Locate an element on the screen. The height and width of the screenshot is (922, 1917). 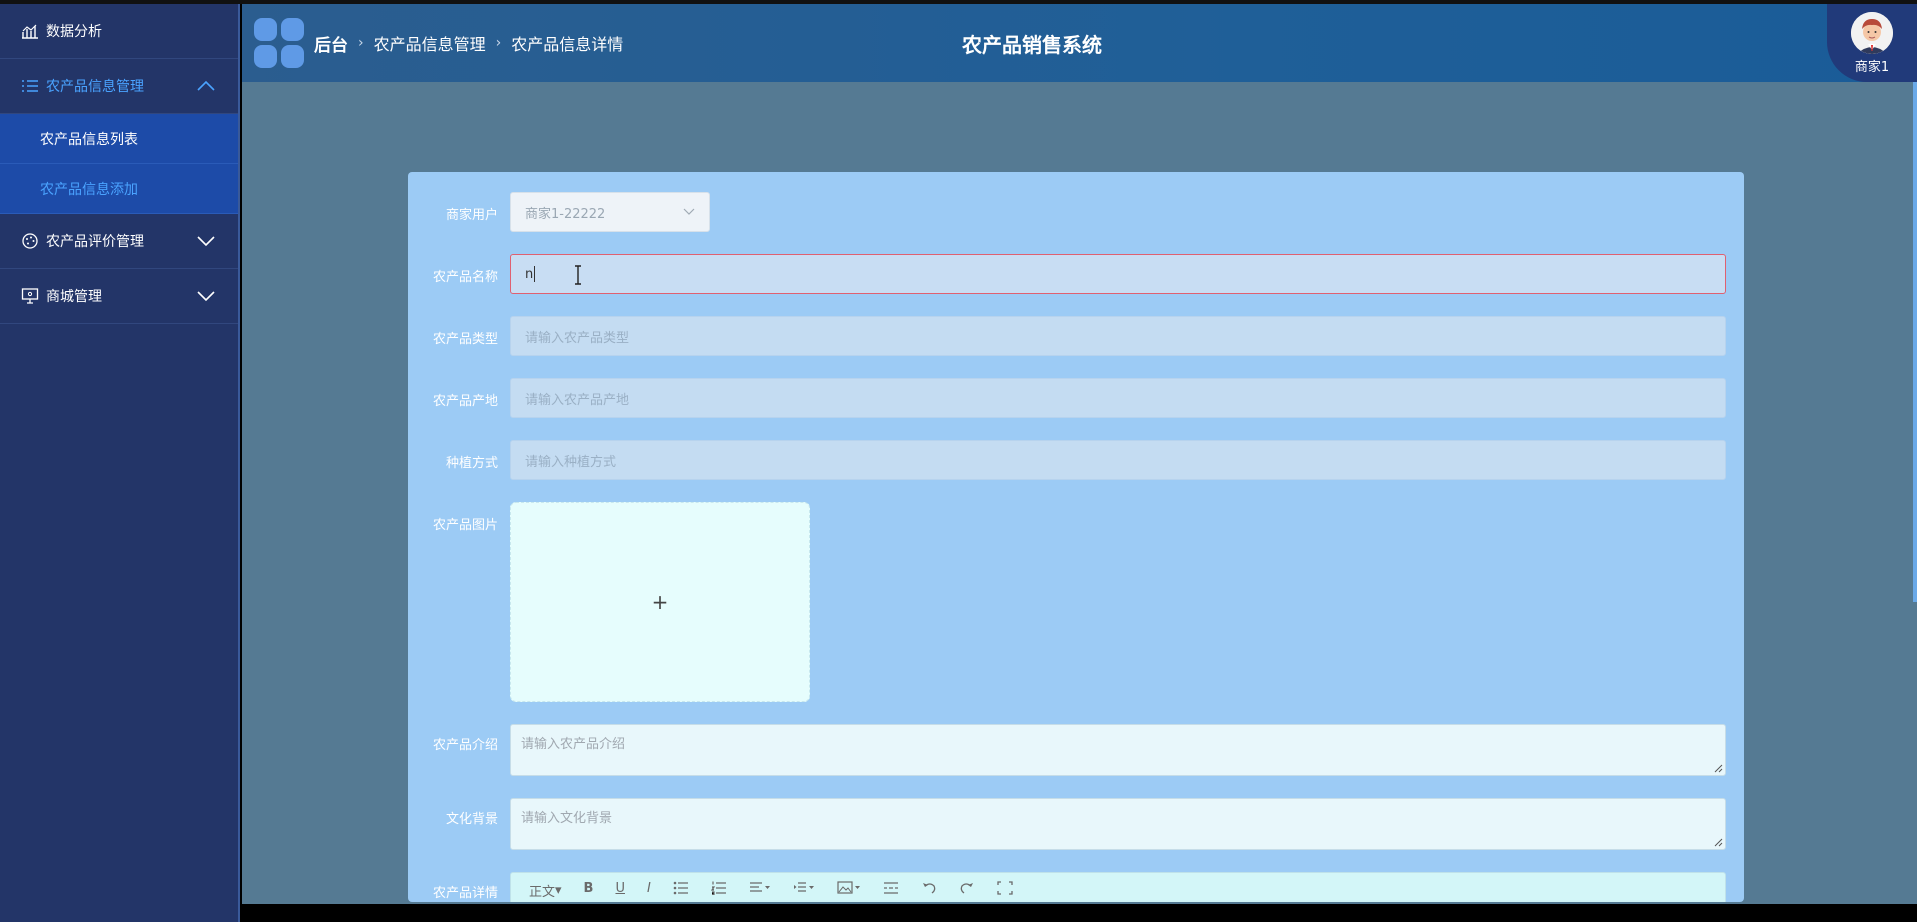
user-menu: 商家1 is located at coordinates (1872, 43).